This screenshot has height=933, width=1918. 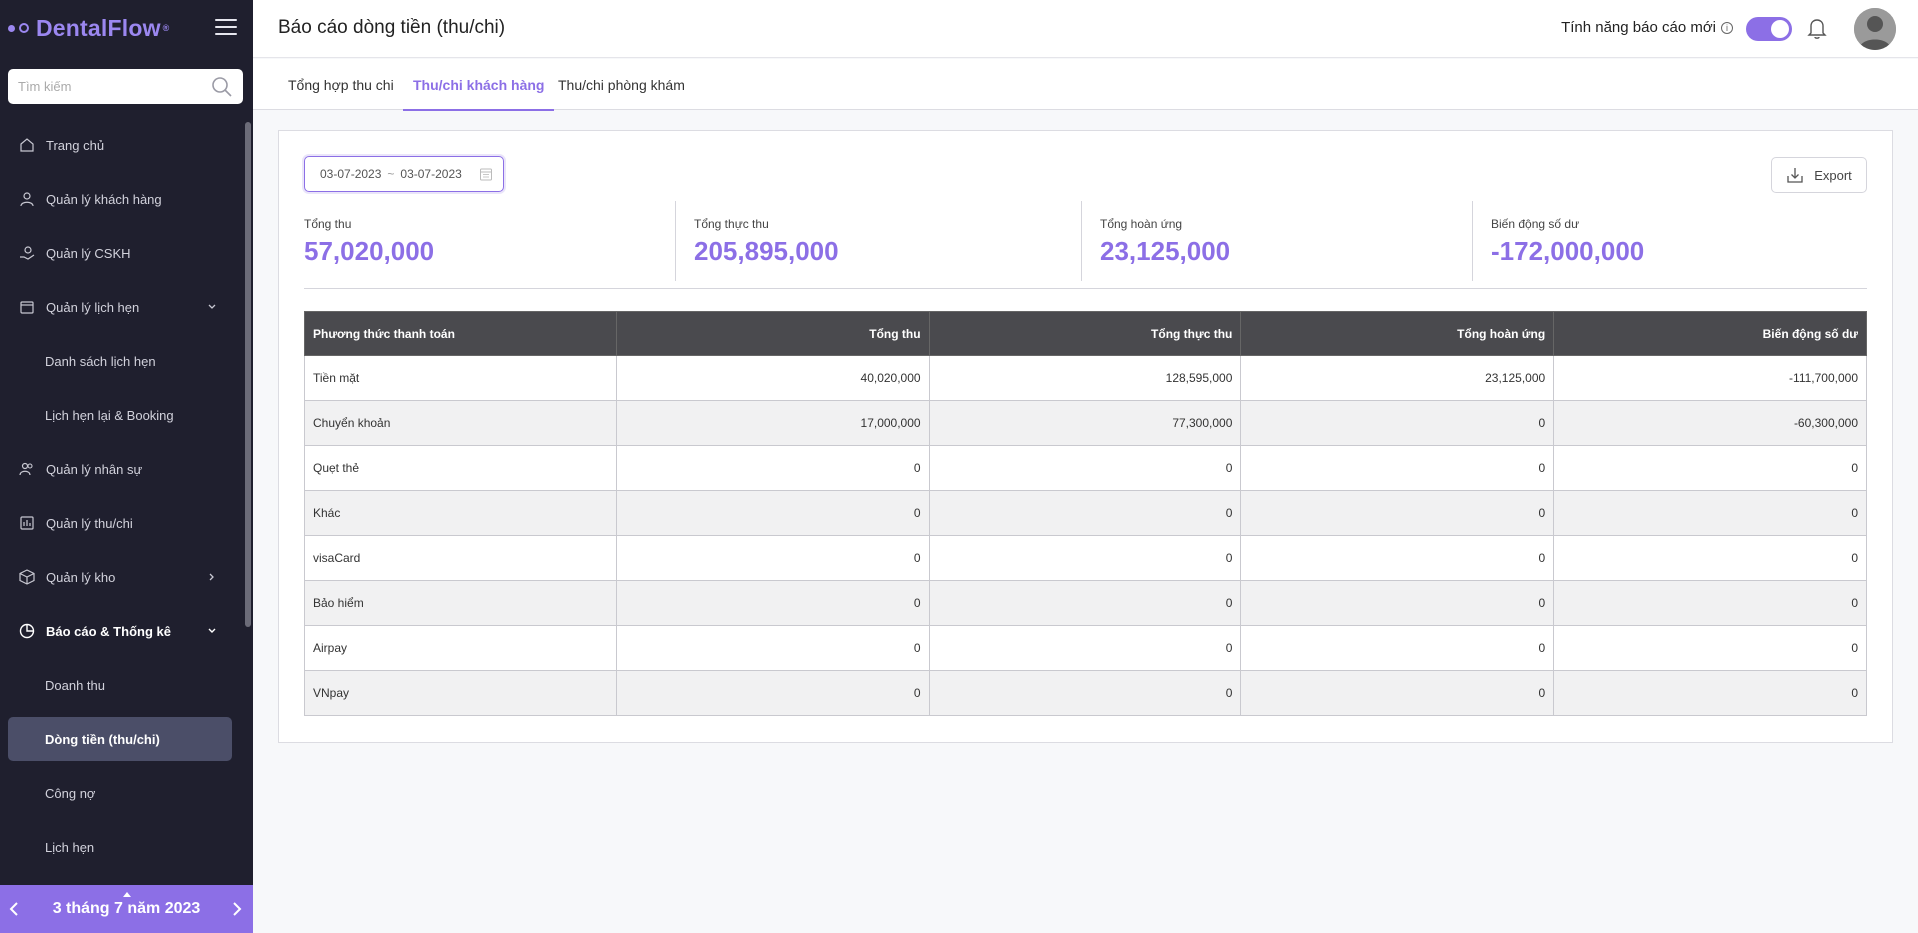 I want to click on current-date-label: 3 tháng 7 năm 2023, so click(x=127, y=909).